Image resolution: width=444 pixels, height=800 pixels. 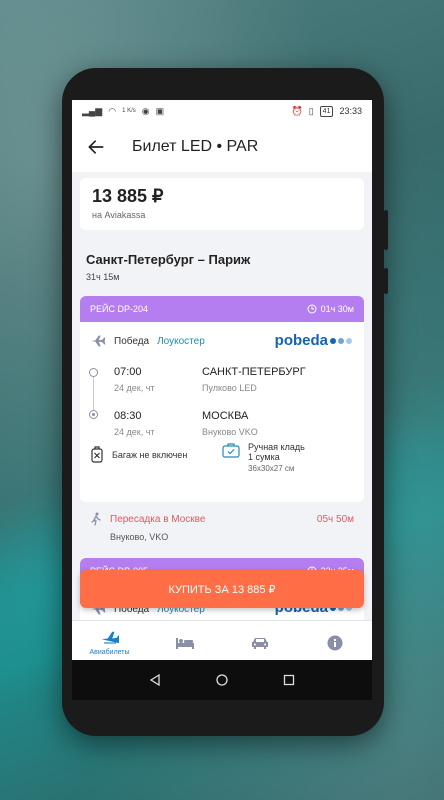 What do you see at coordinates (158, 519) in the screenshot?
I see `transfer-label: Пересадка в Москве` at bounding box center [158, 519].